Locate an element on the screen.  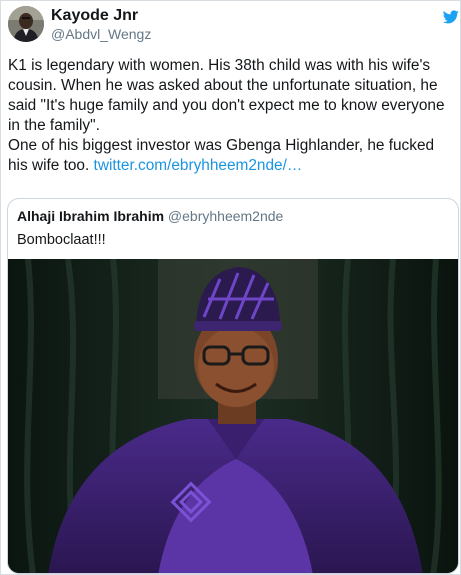
quoted-tweet-text: Bomboclaat!!! is located at coordinates (61, 240).